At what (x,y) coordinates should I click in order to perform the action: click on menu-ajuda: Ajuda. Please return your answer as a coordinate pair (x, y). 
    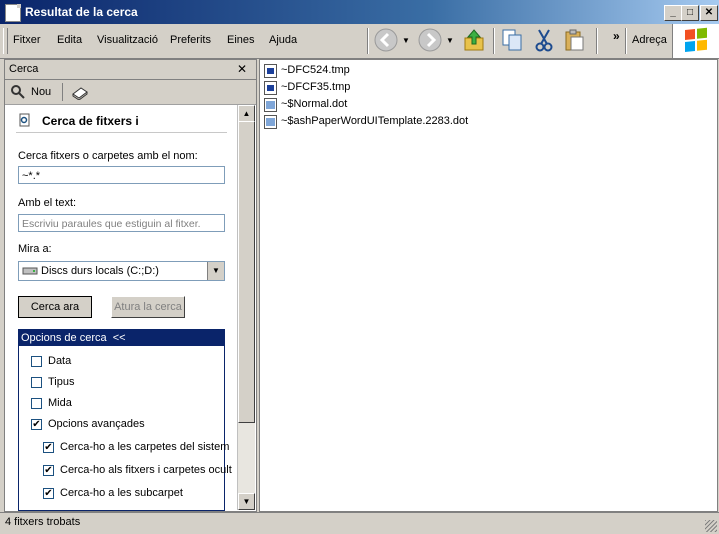
    Looking at the image, I should click on (283, 40).